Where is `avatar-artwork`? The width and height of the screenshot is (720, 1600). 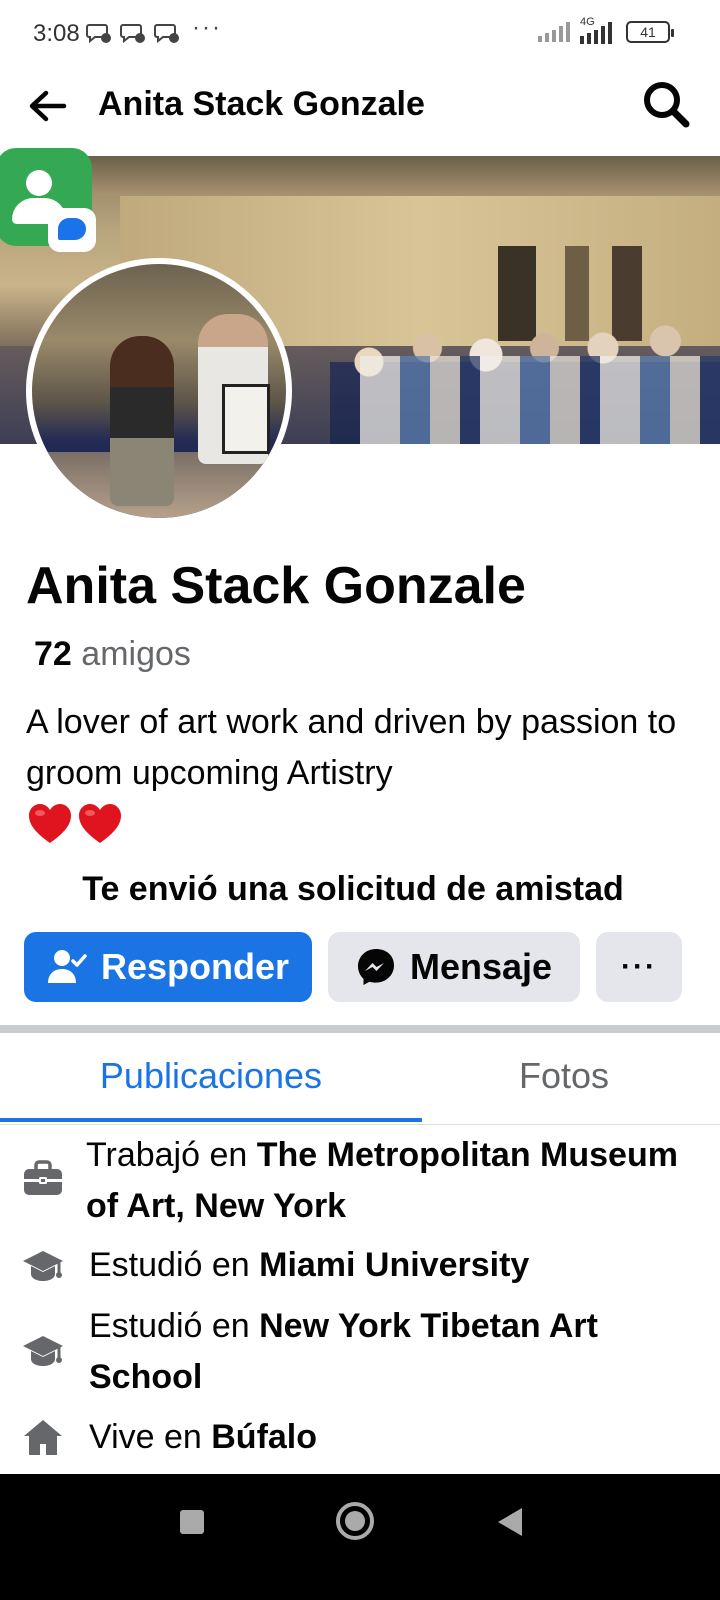
avatar-artwork is located at coordinates (246, 419).